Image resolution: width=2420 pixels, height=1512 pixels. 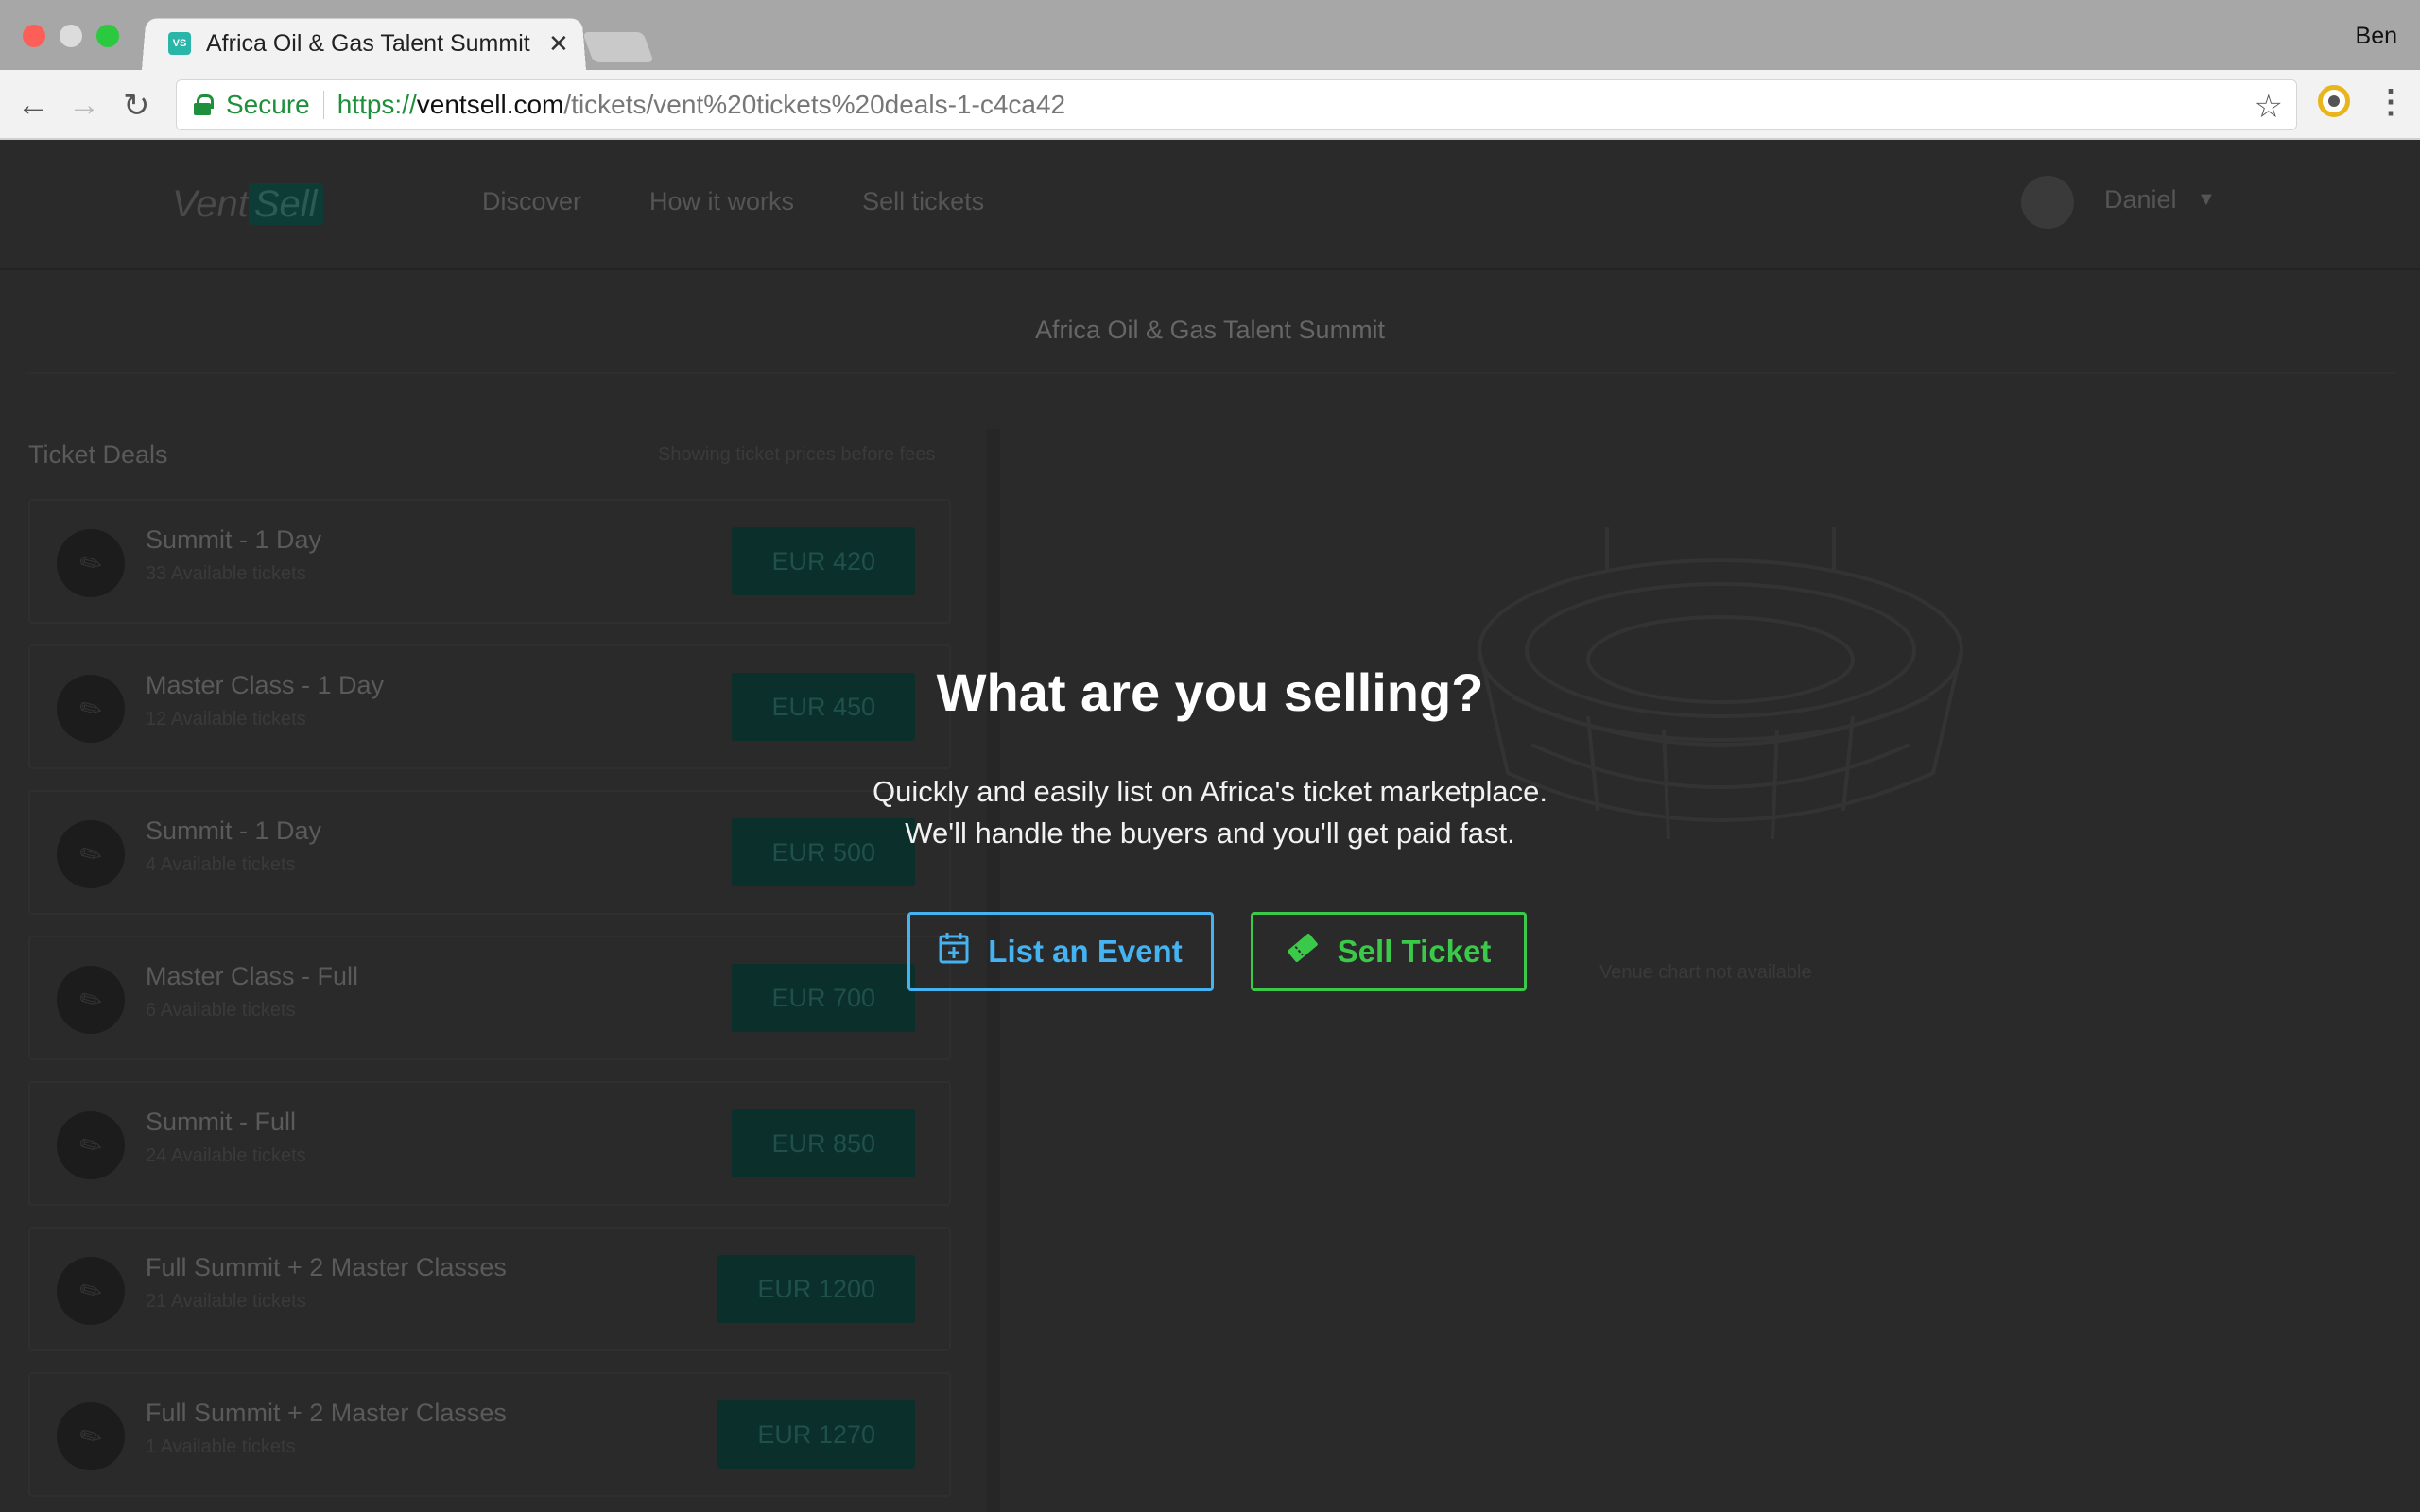 What do you see at coordinates (204, 104) in the screenshot?
I see `lock-icon` at bounding box center [204, 104].